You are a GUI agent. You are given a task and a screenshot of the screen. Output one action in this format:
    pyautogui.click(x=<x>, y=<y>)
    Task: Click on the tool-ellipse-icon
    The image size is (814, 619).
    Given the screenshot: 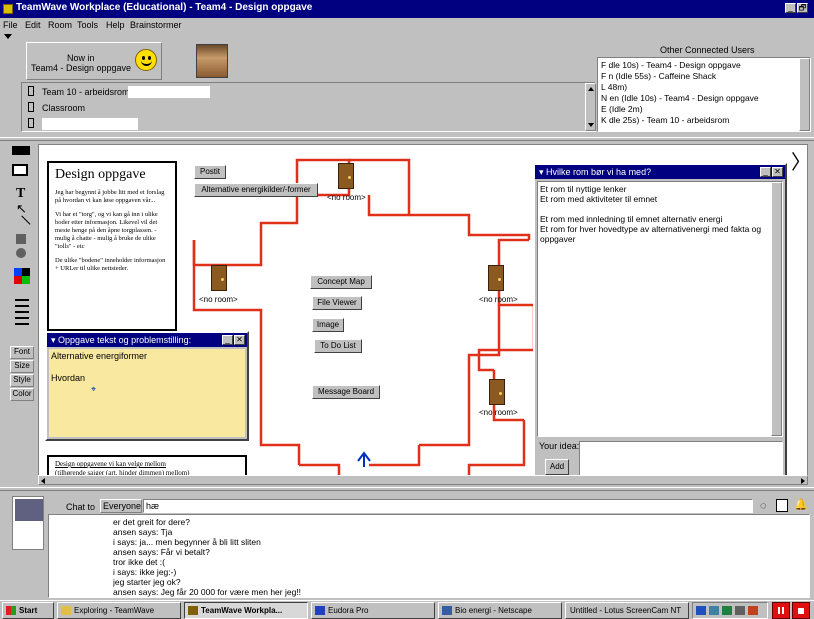 What is the action you would take?
    pyautogui.click(x=21, y=253)
    